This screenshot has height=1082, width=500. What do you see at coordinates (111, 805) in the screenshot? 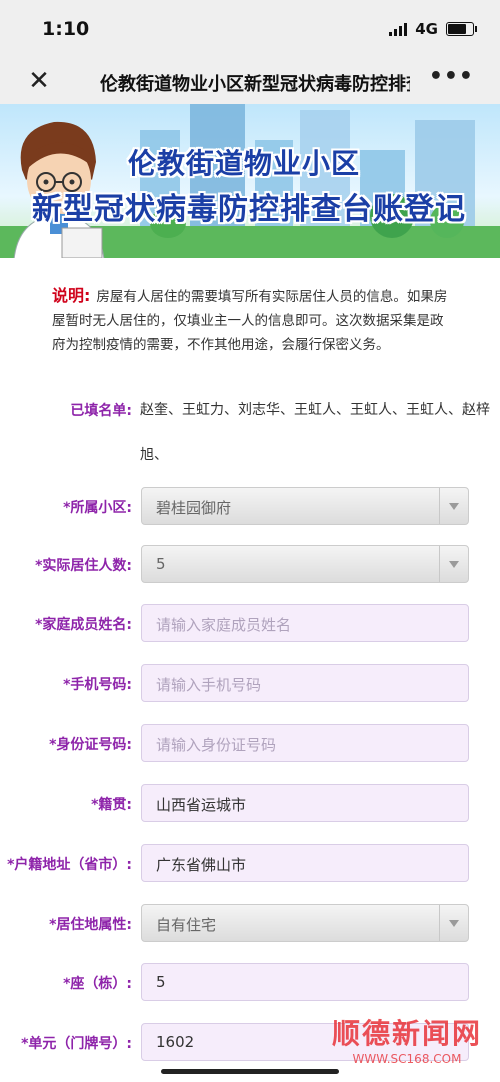
I see `native-place-label: *籍贯:` at bounding box center [111, 805].